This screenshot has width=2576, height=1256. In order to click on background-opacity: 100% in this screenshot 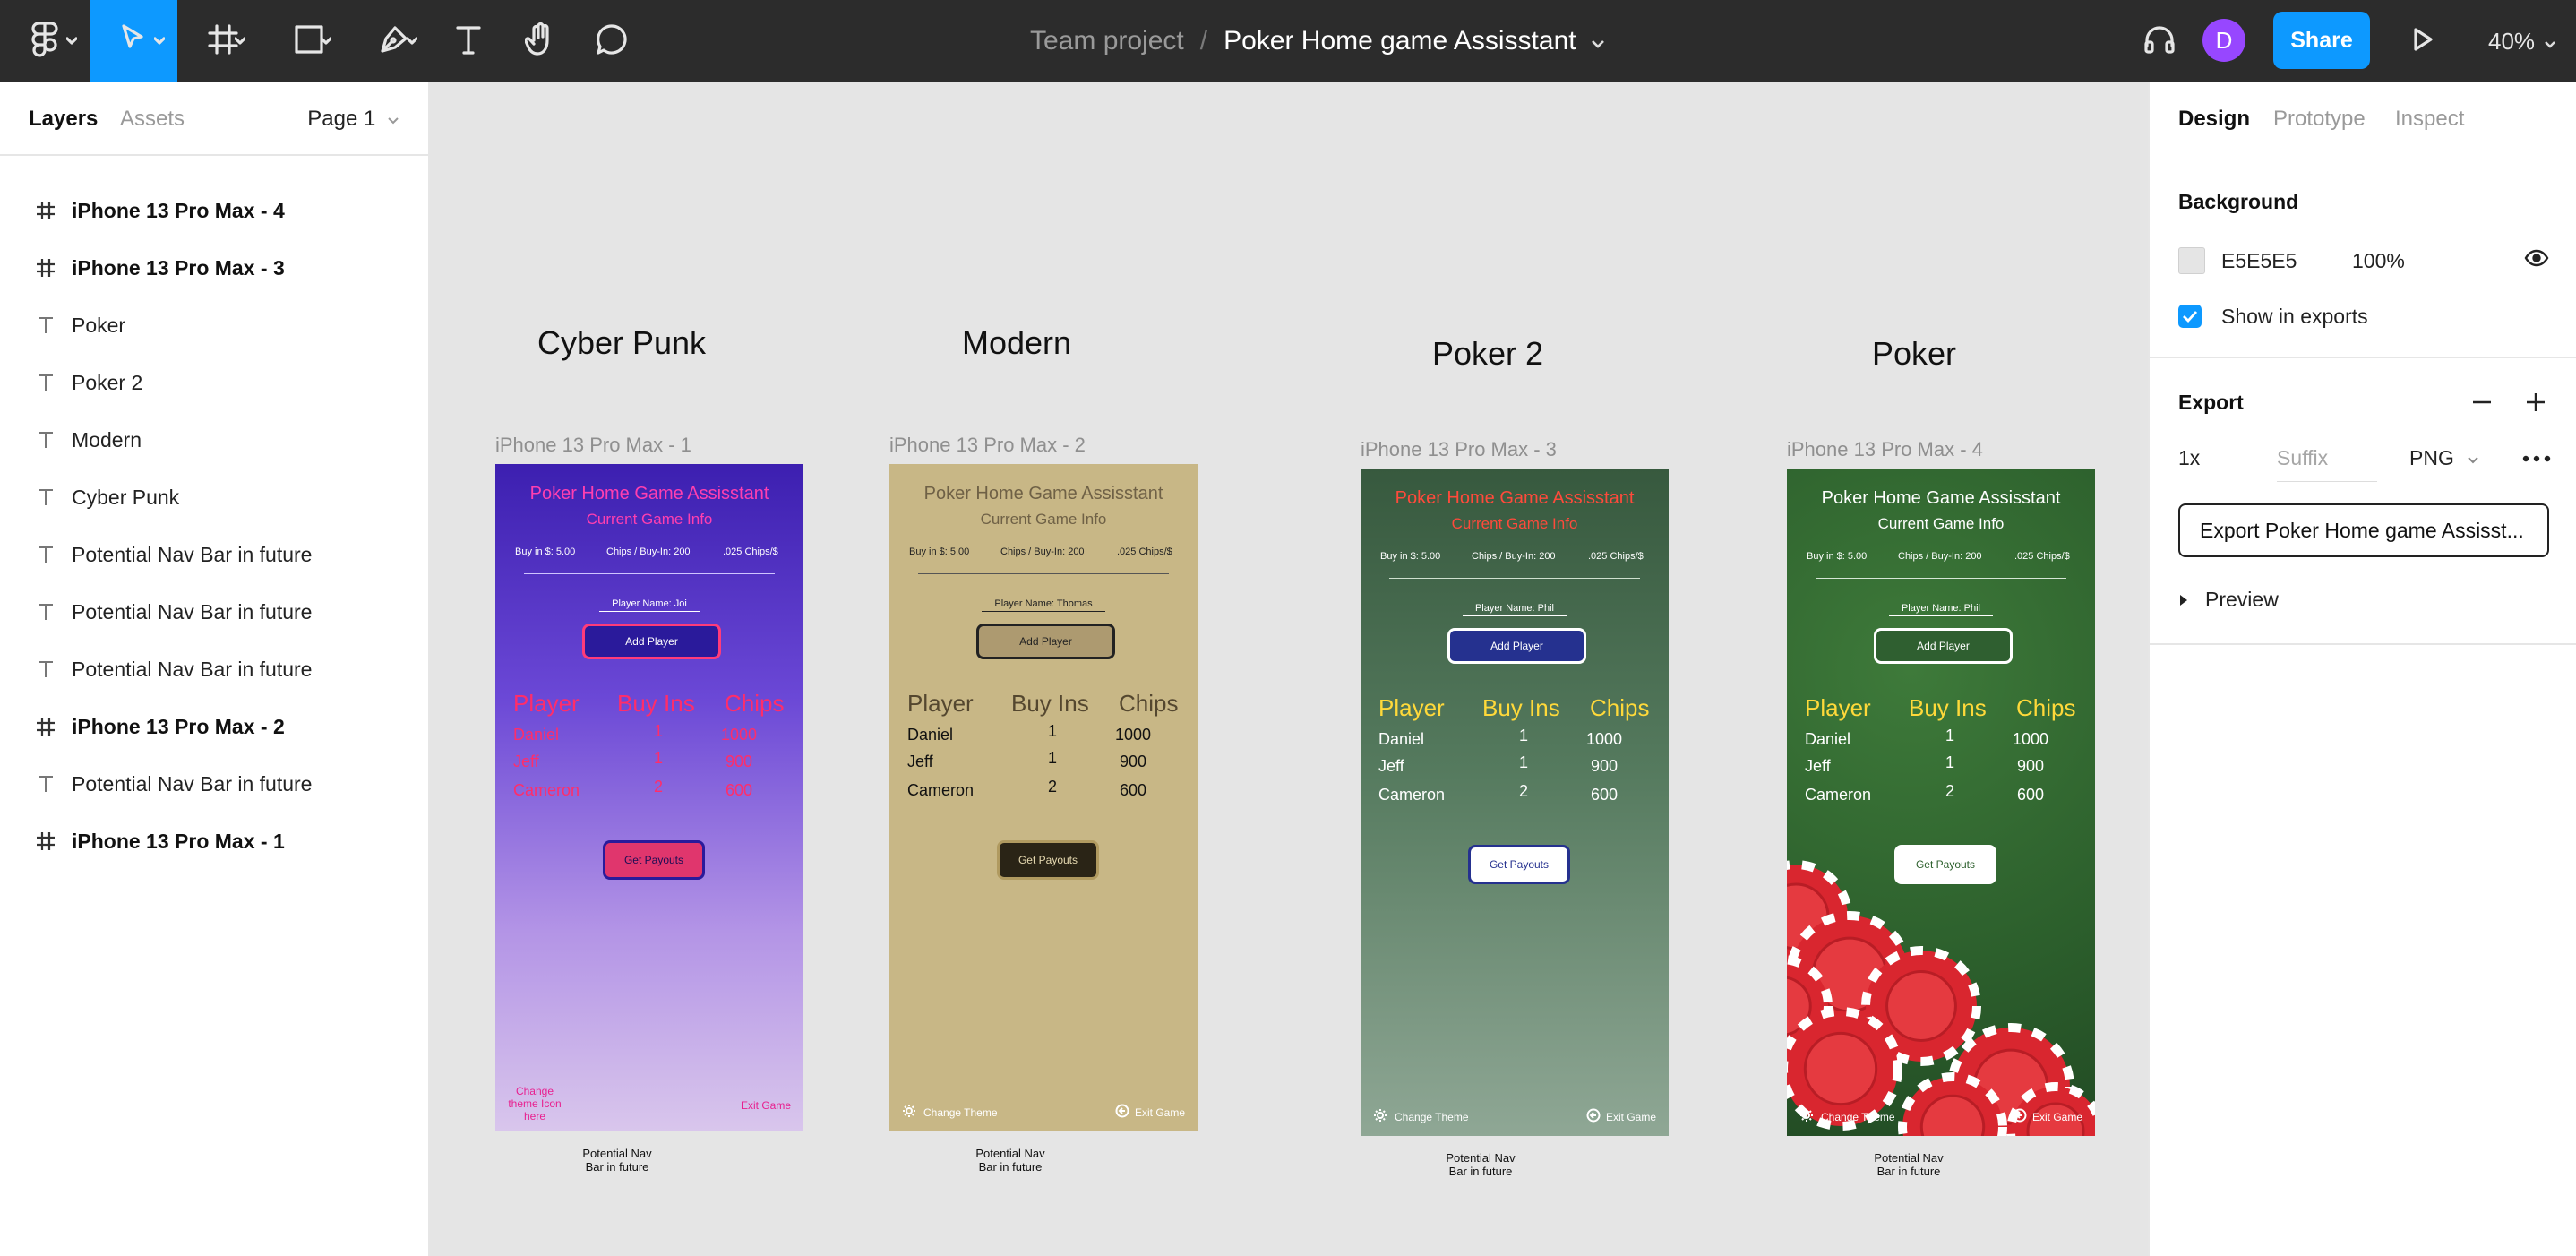, I will do `click(2378, 261)`.